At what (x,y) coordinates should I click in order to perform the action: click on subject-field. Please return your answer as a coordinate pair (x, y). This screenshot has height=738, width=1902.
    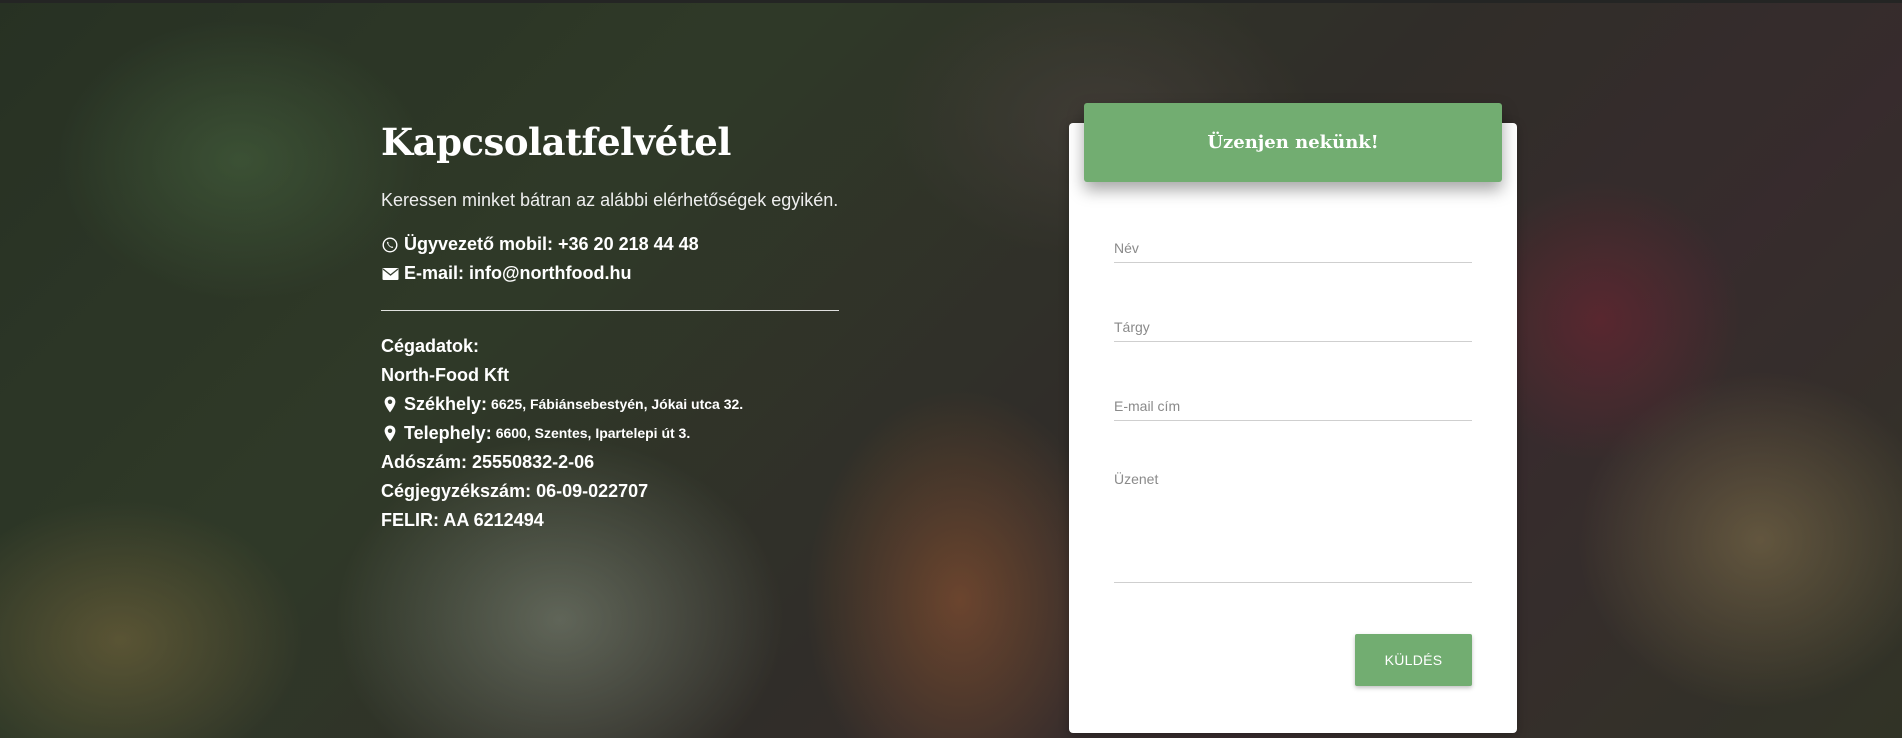
    Looking at the image, I should click on (1293, 327).